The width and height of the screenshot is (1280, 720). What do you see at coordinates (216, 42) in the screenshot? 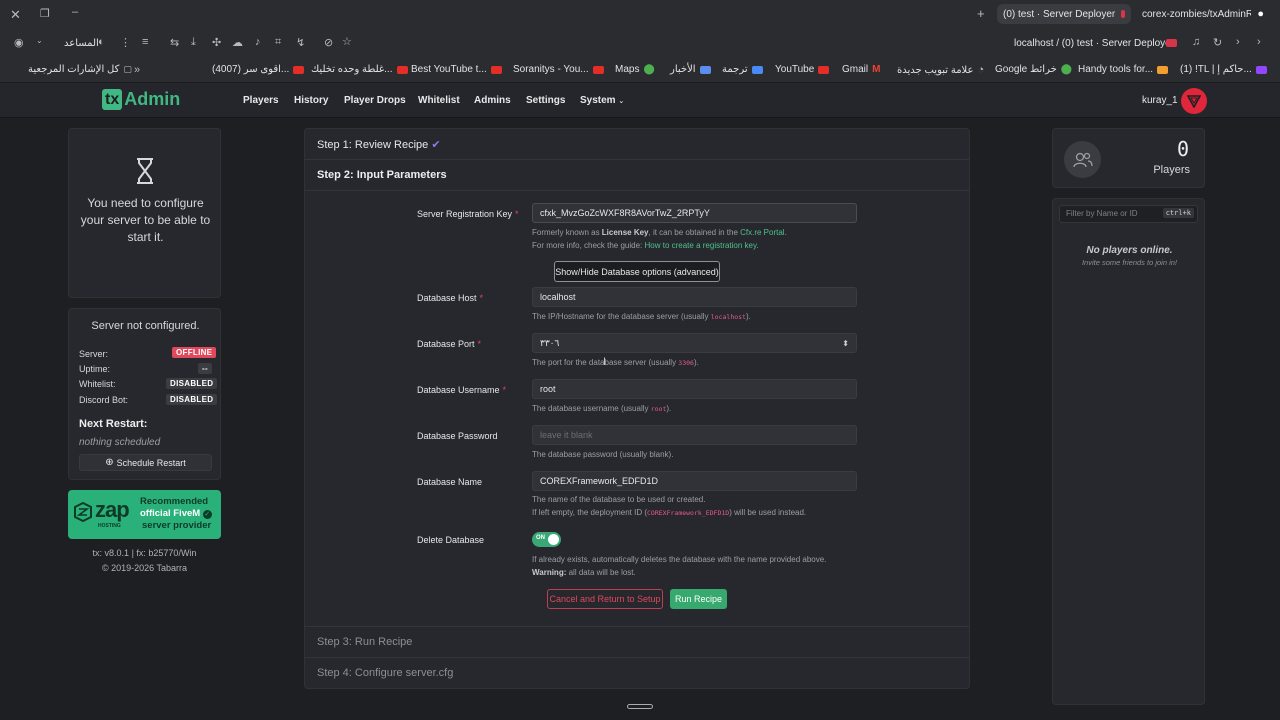
I see `puzzle-icon: ✣` at bounding box center [216, 42].